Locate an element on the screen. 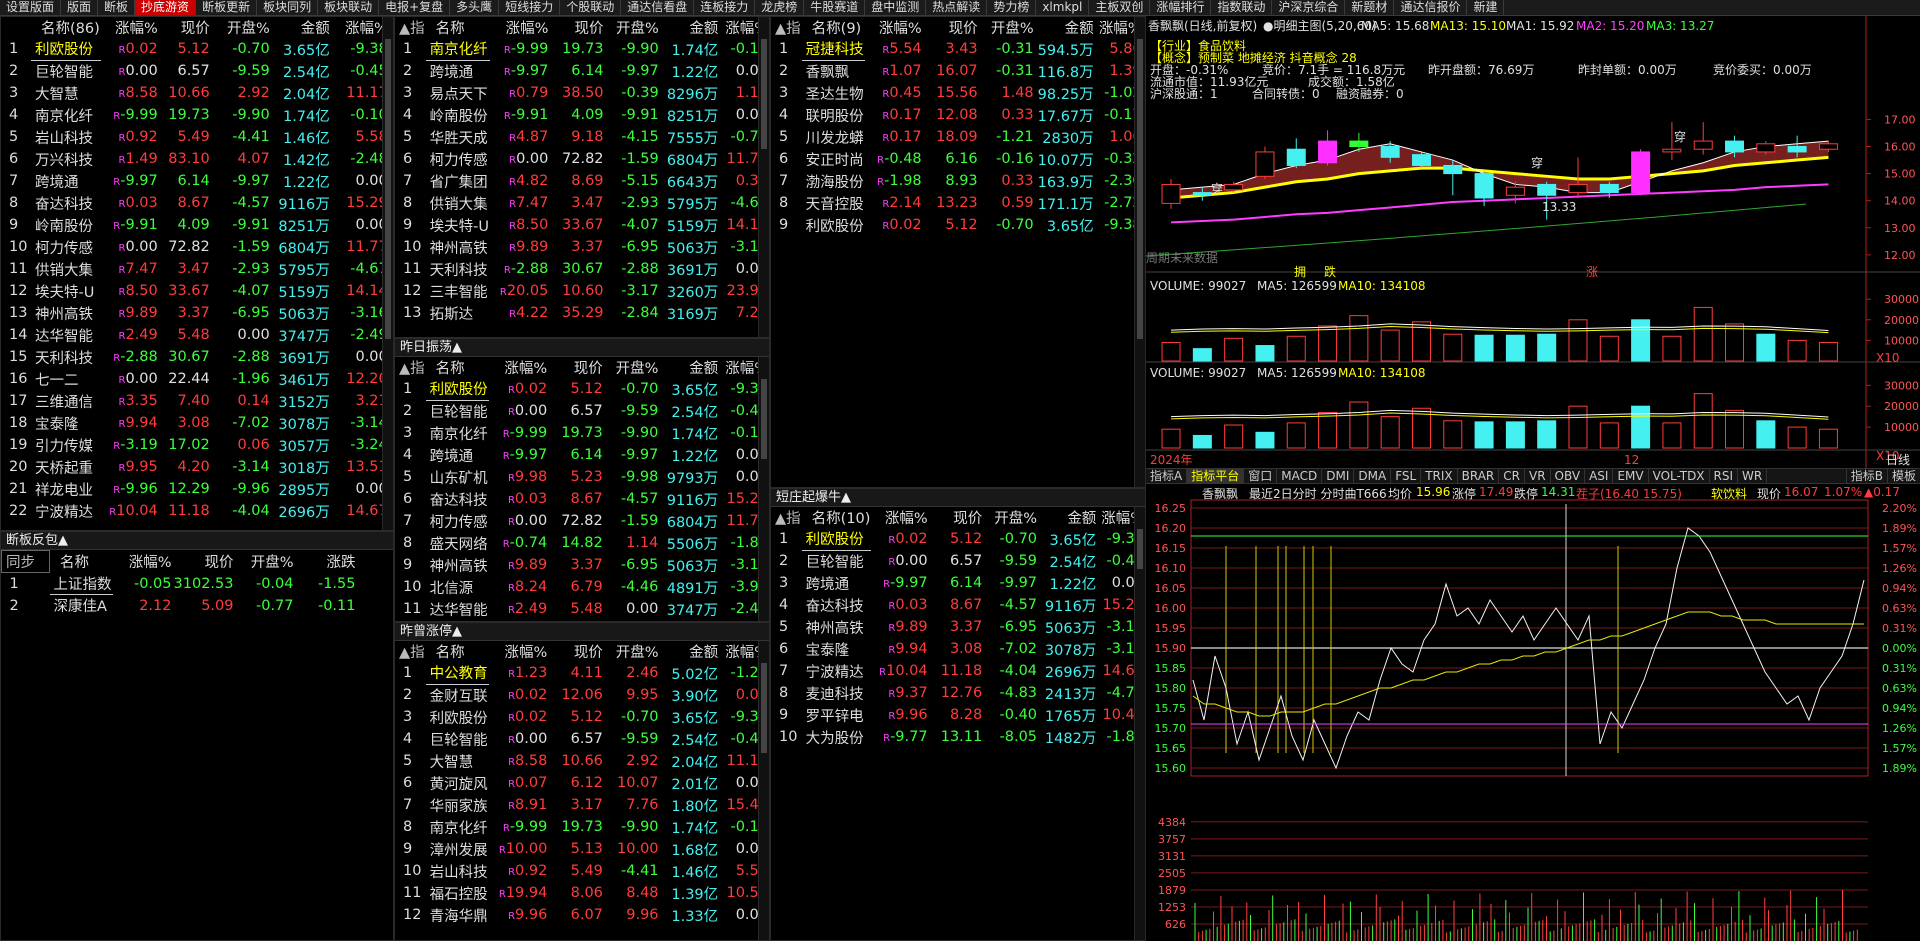  nav-tab-2: 断板 is located at coordinates (117, 7).